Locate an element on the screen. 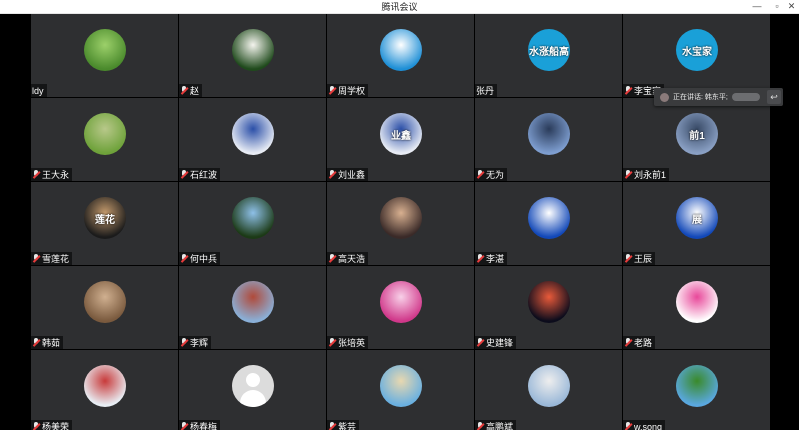 Image resolution: width=799 pixels, height=430 pixels. participant-tile: 无为 is located at coordinates (548, 139).